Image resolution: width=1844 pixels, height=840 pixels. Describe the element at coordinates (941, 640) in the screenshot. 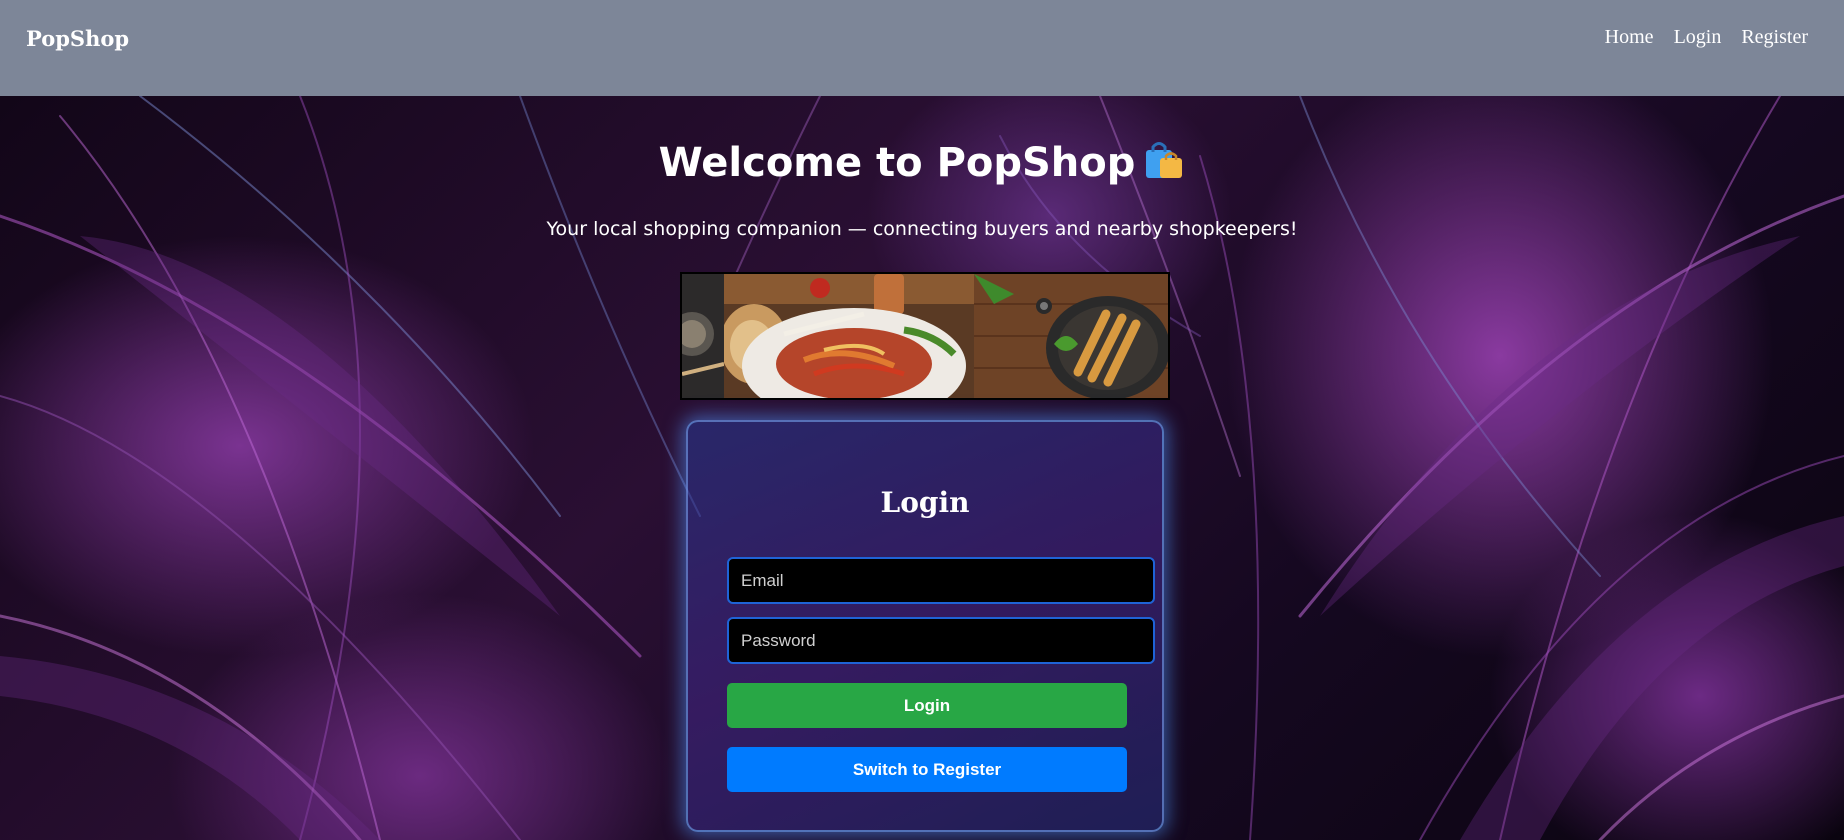

I see `password-field` at that location.